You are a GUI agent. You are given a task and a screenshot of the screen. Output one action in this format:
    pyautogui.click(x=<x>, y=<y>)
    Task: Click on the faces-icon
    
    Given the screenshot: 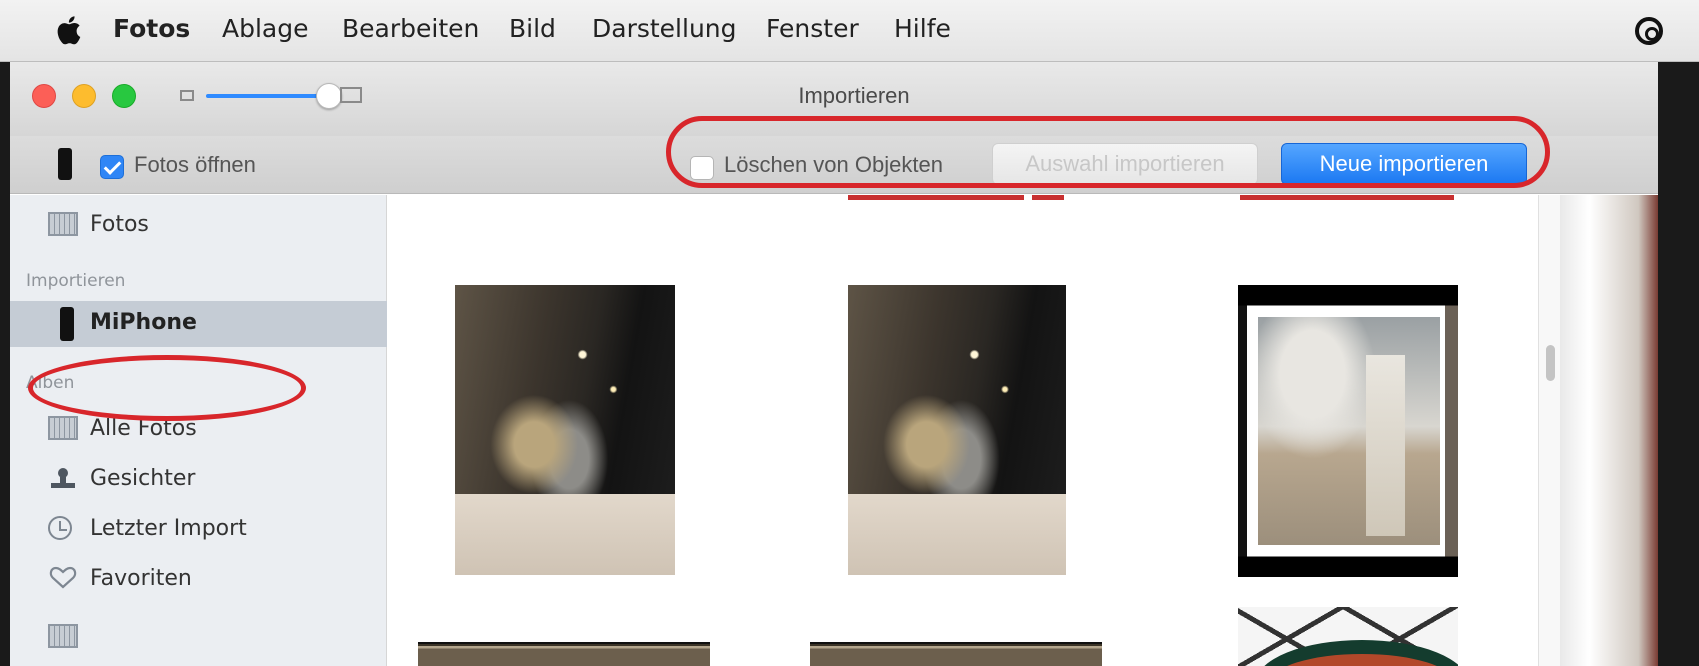 What is the action you would take?
    pyautogui.click(x=63, y=478)
    